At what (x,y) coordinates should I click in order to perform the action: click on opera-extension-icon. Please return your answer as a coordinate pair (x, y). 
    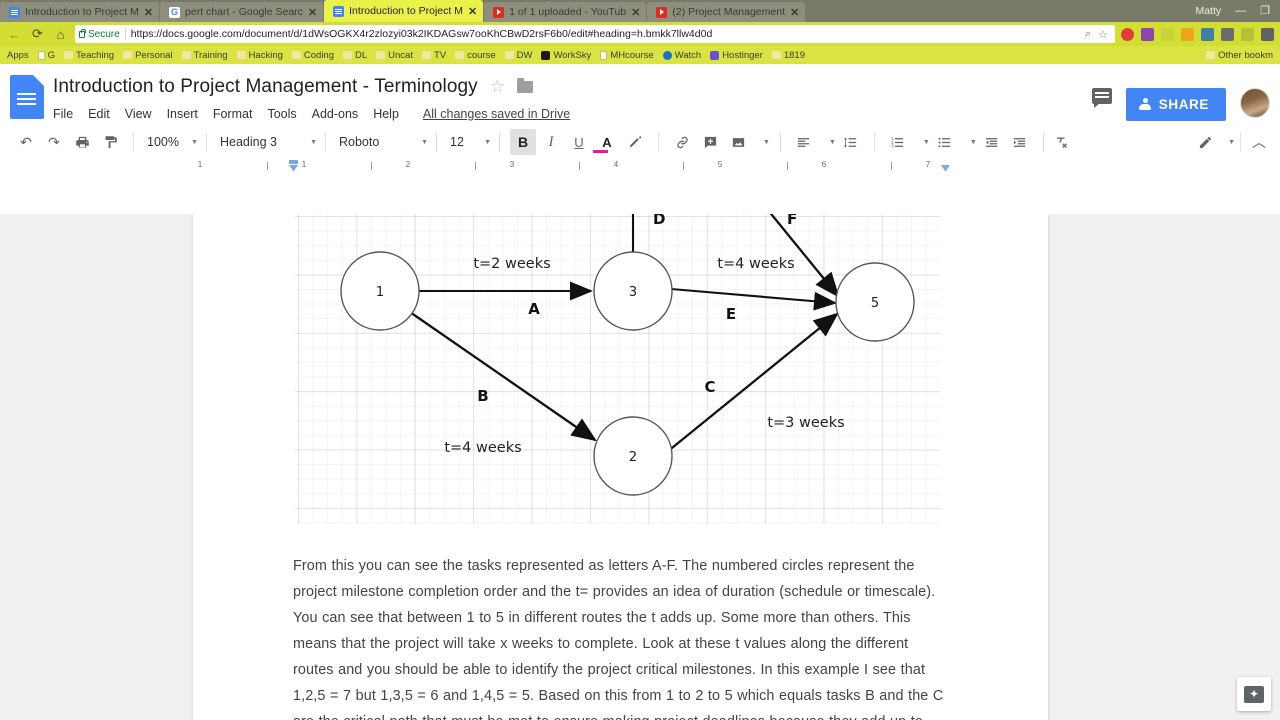
    Looking at the image, I should click on (1127, 34).